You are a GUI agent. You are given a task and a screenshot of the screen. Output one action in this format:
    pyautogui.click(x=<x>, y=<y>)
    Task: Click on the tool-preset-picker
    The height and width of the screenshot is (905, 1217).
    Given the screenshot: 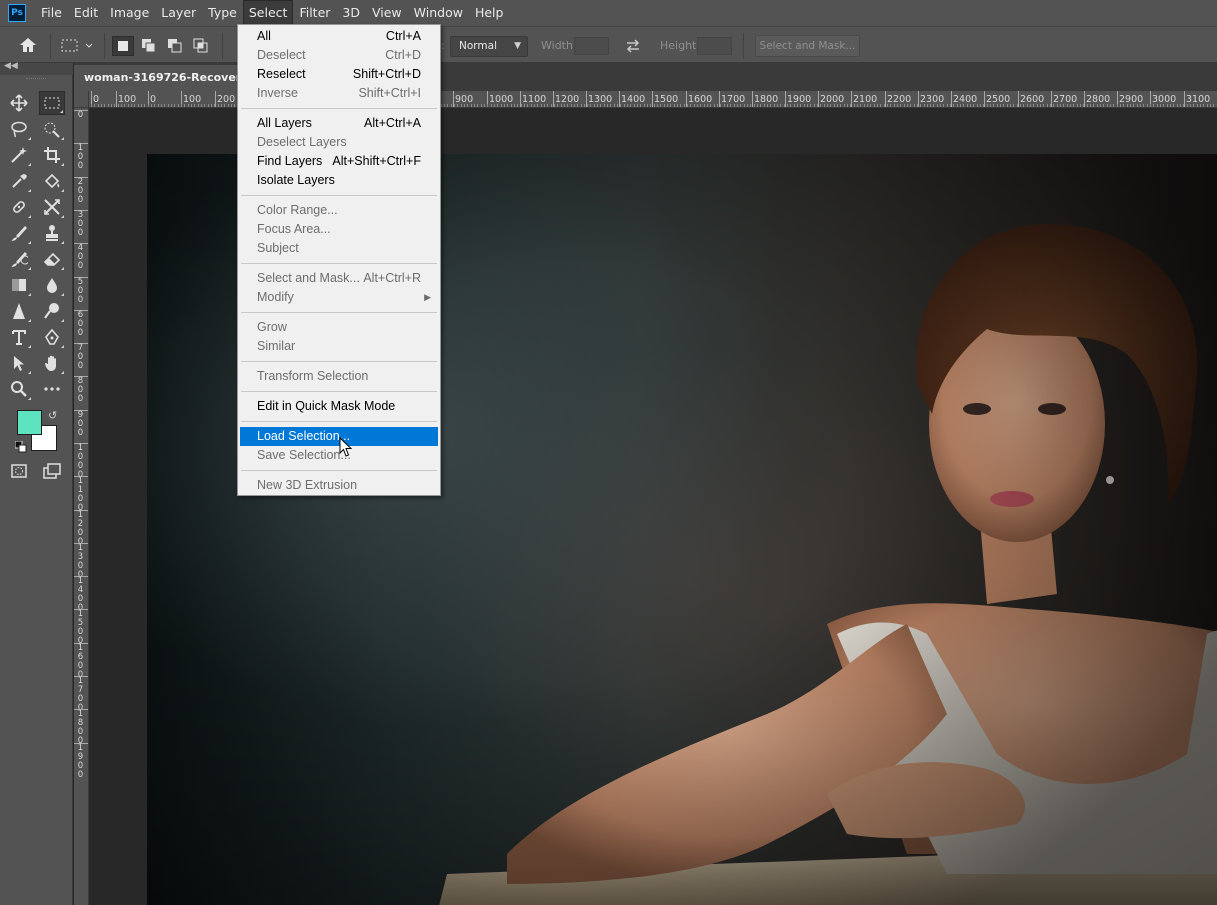 What is the action you would take?
    pyautogui.click(x=78, y=46)
    